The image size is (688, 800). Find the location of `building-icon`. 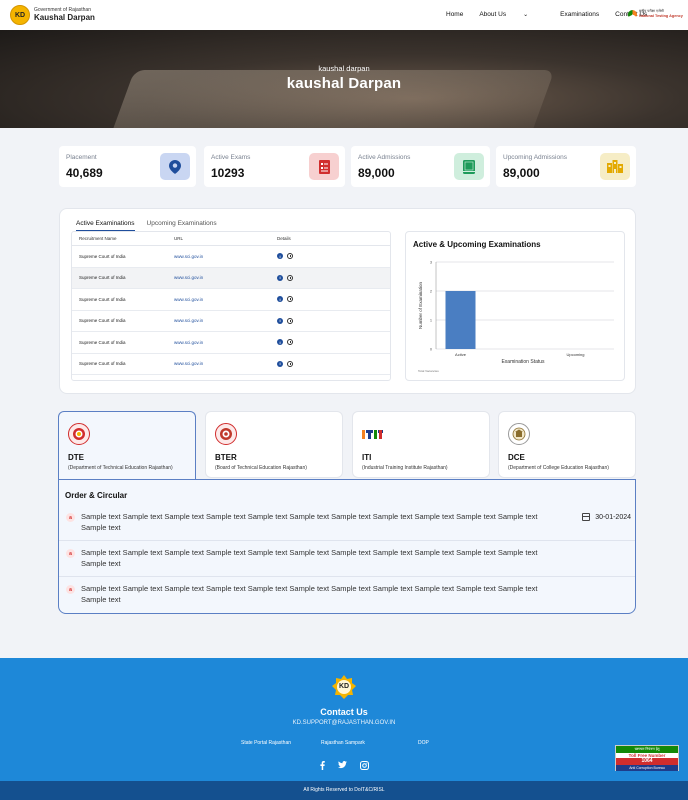

building-icon is located at coordinates (615, 166).